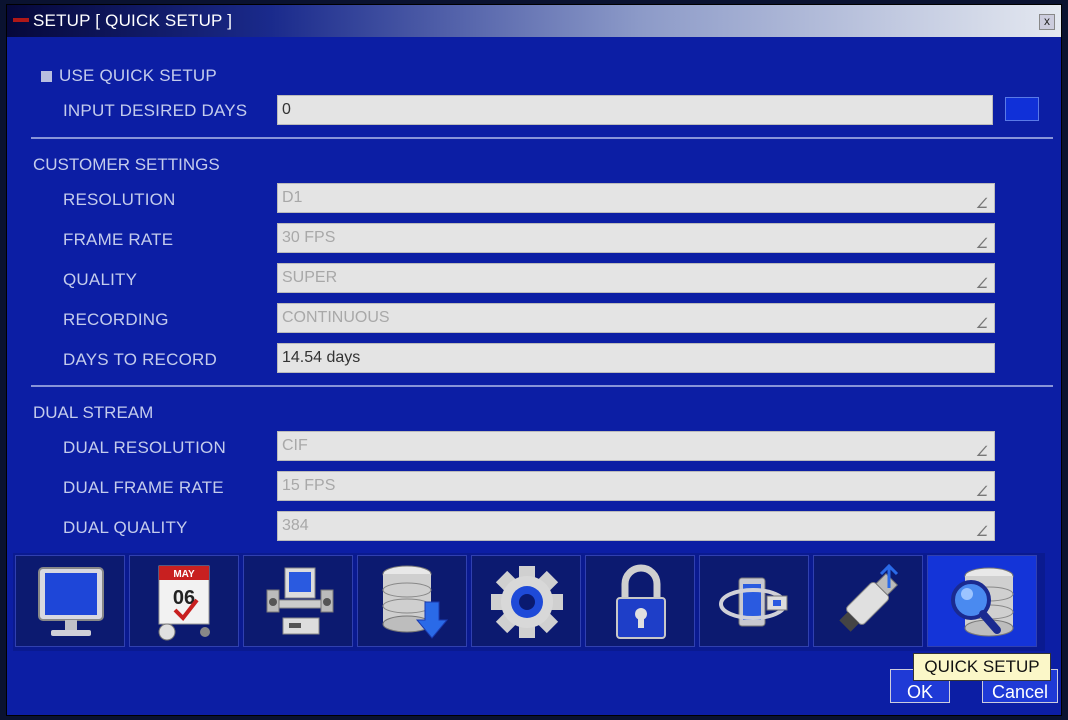 The width and height of the screenshot is (1068, 720). Describe the element at coordinates (1047, 22) in the screenshot. I see `close-button: x` at that location.